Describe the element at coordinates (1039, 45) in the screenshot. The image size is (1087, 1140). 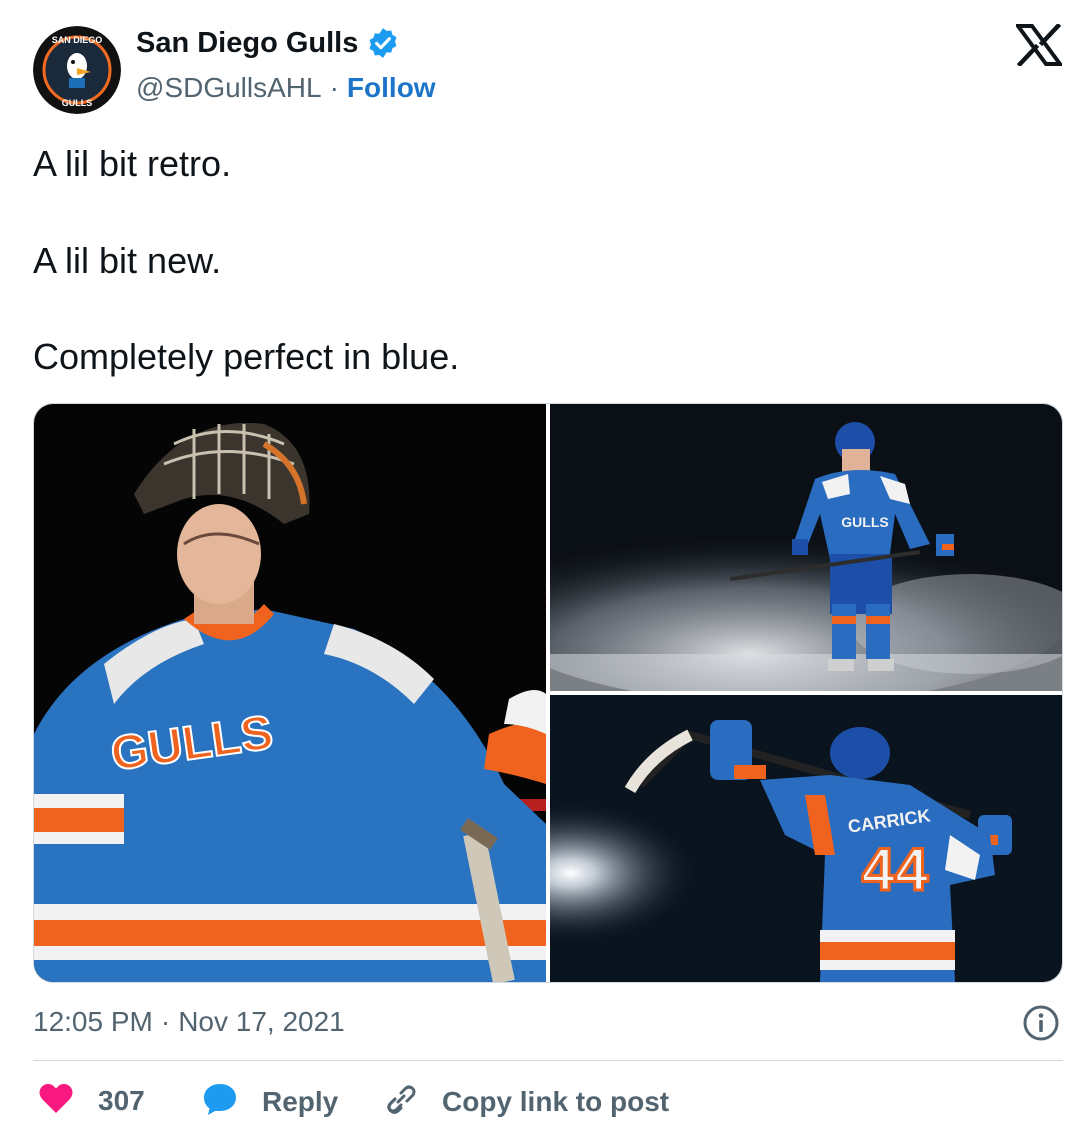
I see `x-logo-icon` at that location.